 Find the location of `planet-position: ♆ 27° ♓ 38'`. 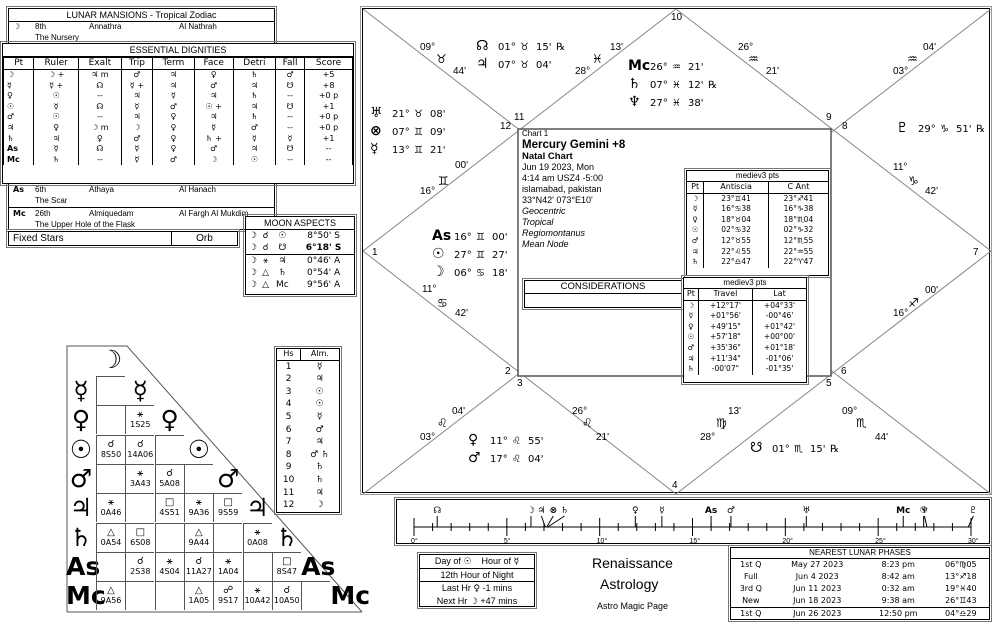

planet-position: ♆ 27° ♓ 38' is located at coordinates (672, 103).